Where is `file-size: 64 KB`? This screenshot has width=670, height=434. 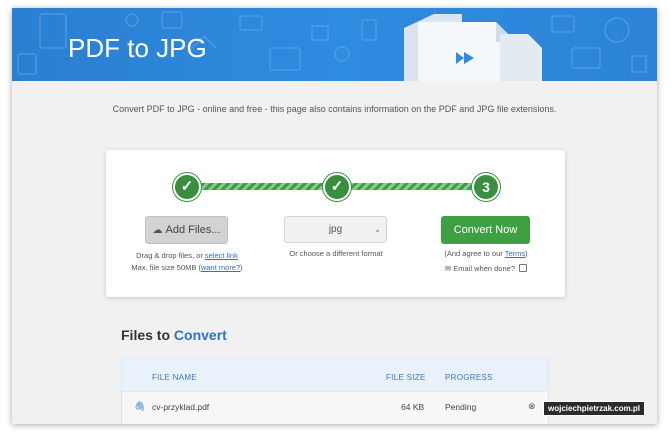 file-size: 64 KB is located at coordinates (413, 407).